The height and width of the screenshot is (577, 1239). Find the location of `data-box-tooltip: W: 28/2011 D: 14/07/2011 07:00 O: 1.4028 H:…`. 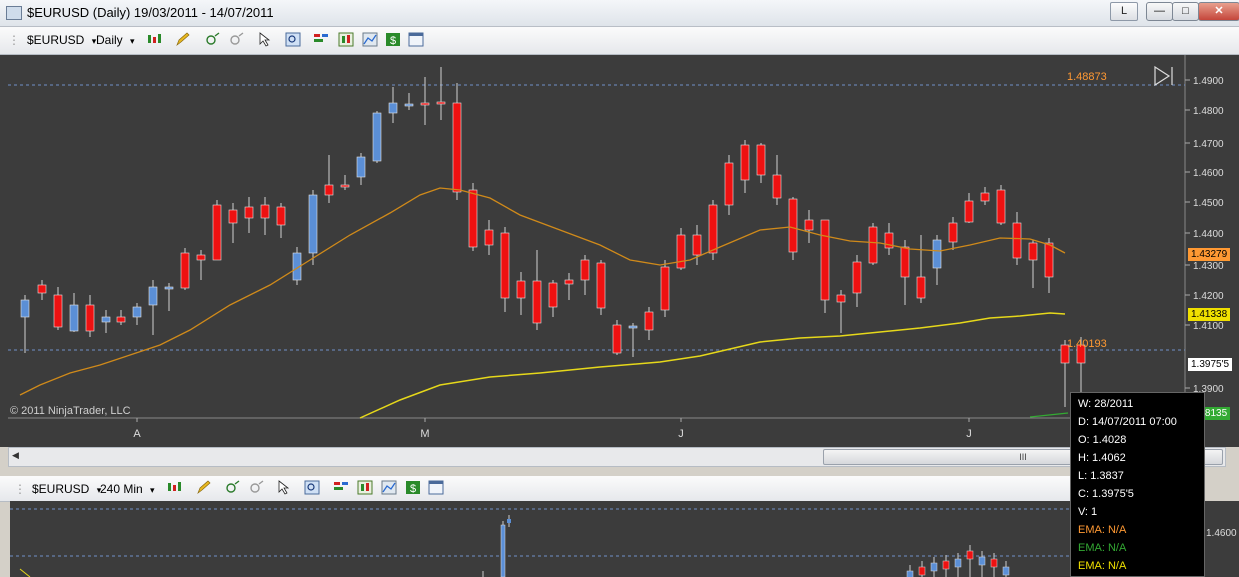

data-box-tooltip: W: 28/2011 D: 14/07/2011 07:00 O: 1.4028 H:… is located at coordinates (1137, 484).